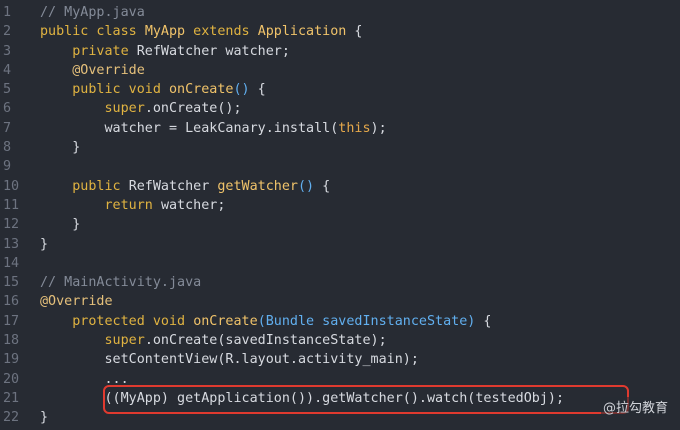  I want to click on line-number: 10, so click(11, 186).